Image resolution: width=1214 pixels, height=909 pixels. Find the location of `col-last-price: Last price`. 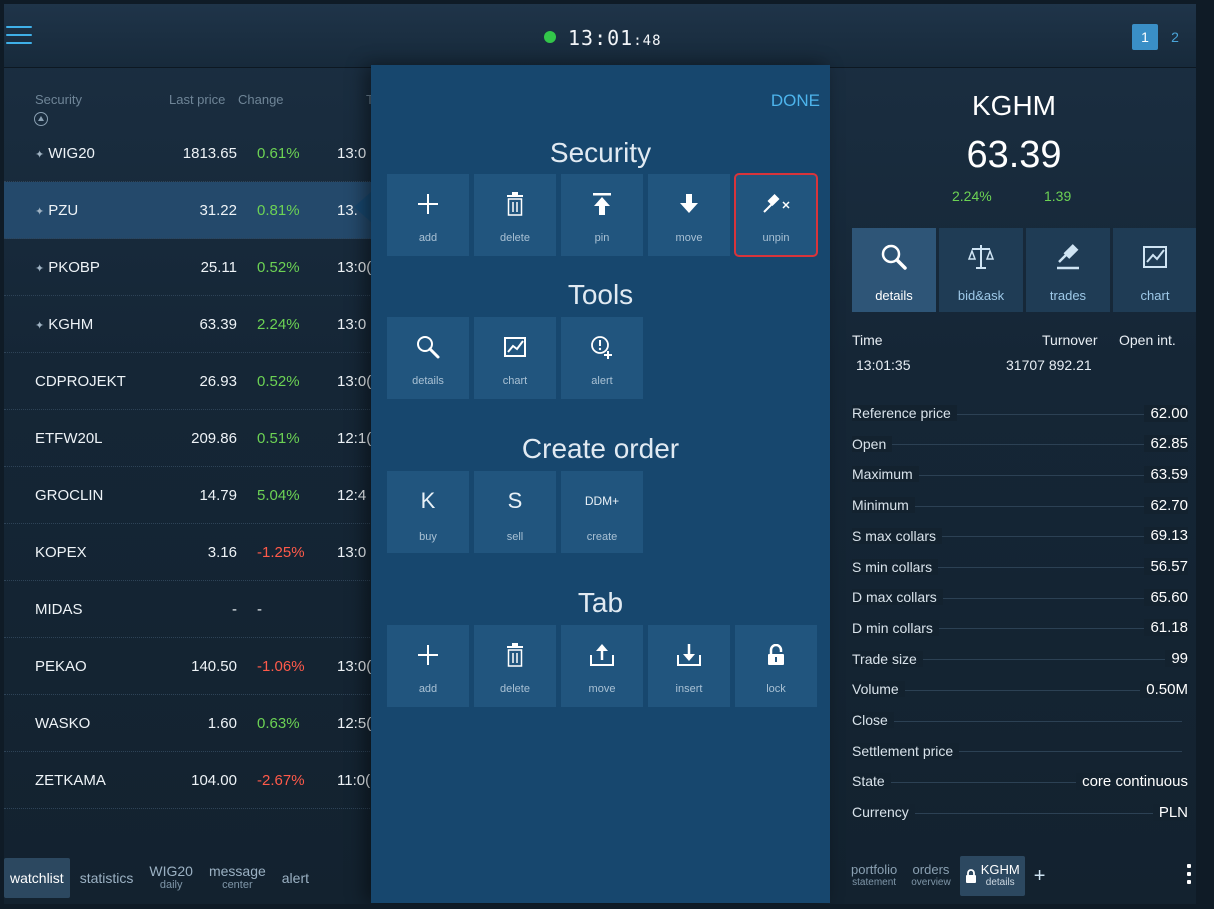

col-last-price: Last price is located at coordinates (197, 99).